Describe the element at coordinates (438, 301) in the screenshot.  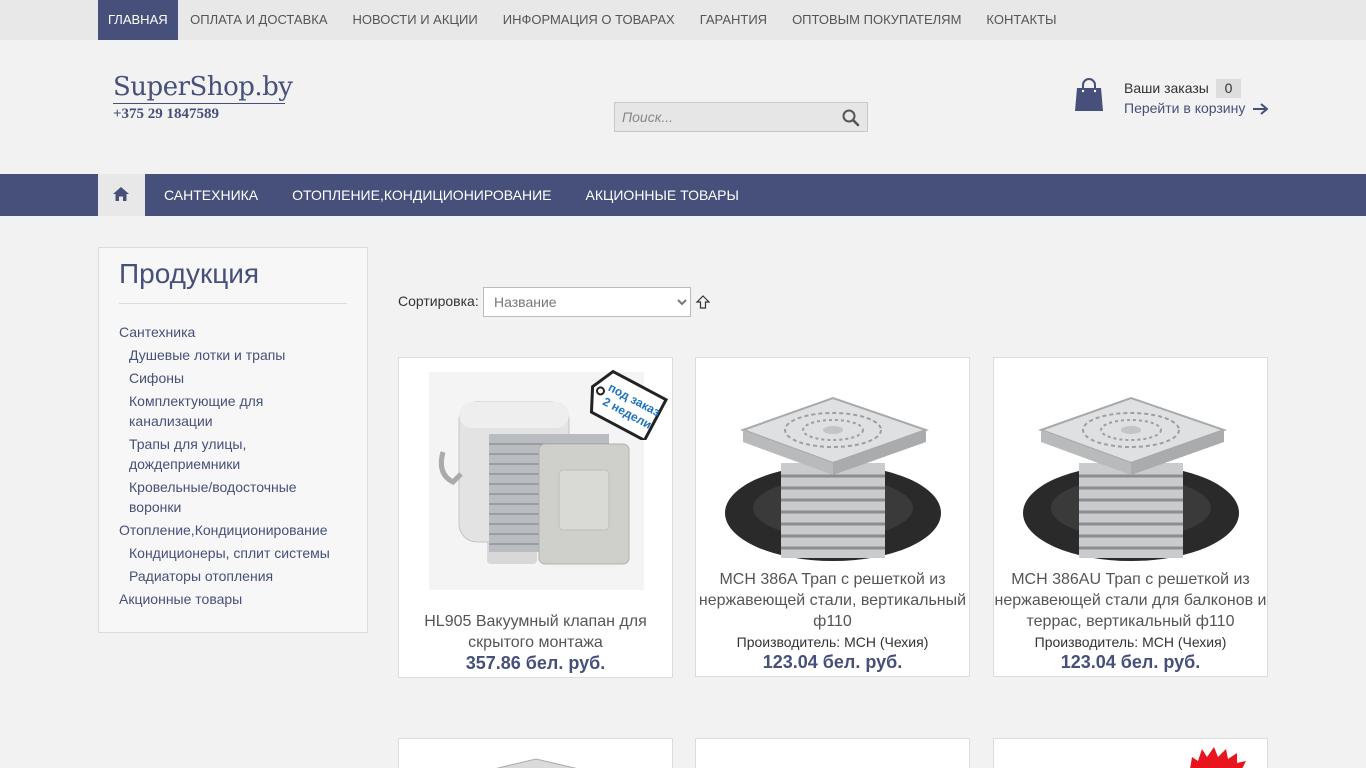
I see `sort-label: Сортировка:` at that location.